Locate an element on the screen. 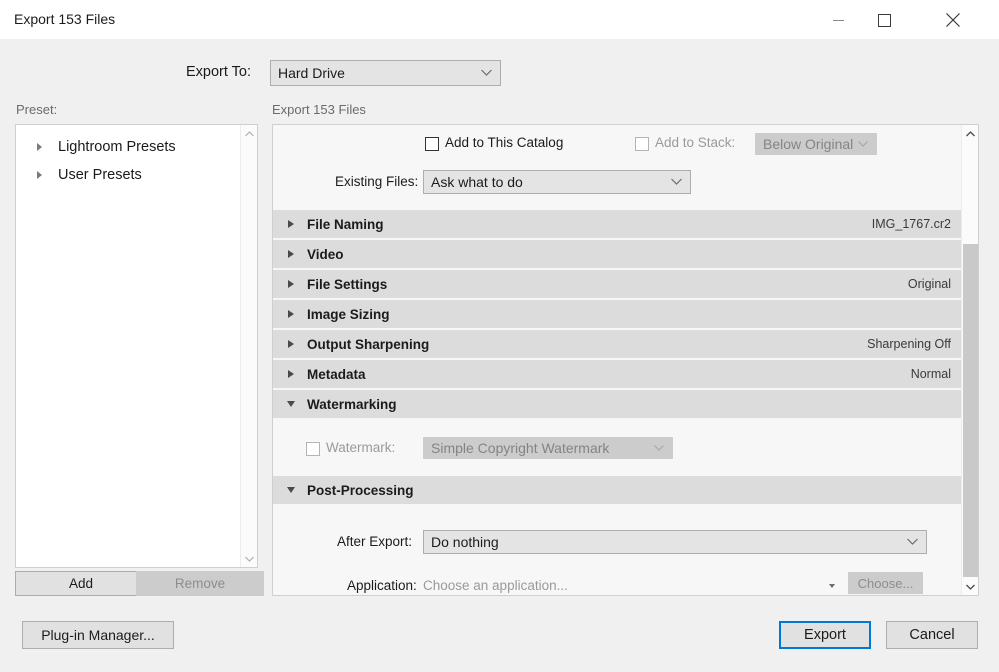 The image size is (999, 672). maximize-icon is located at coordinates (884, 20).